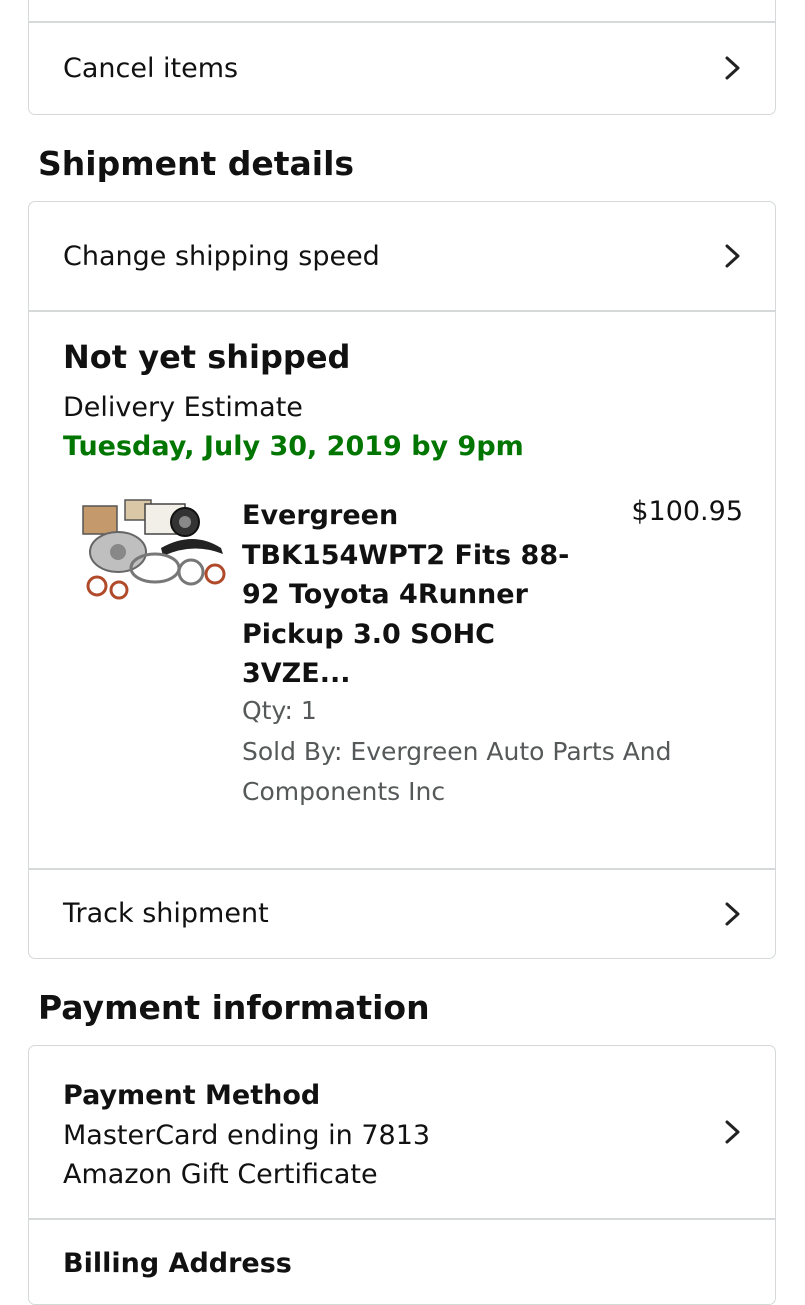  I want to click on sold-by-line: Sold By: Evergreen Auto Parts And, so click(457, 751).